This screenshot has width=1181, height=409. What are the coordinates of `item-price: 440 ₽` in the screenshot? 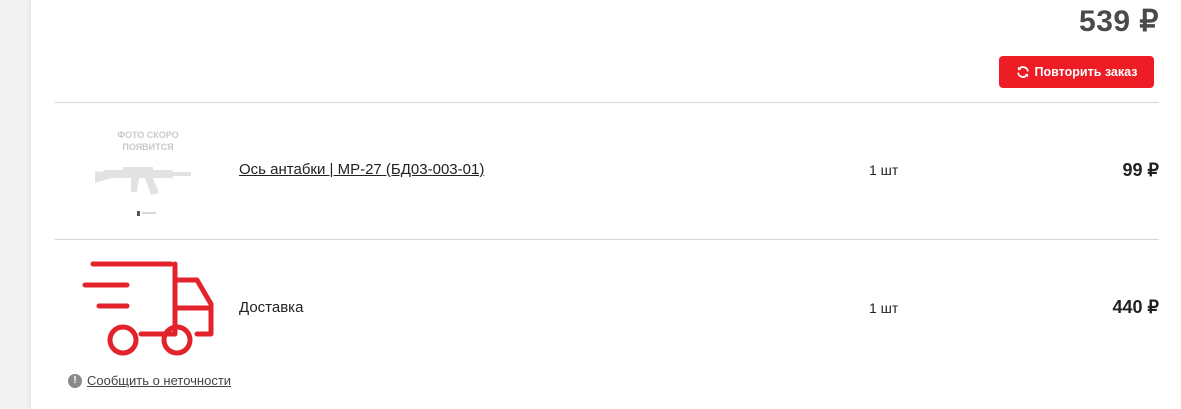 It's located at (1136, 307).